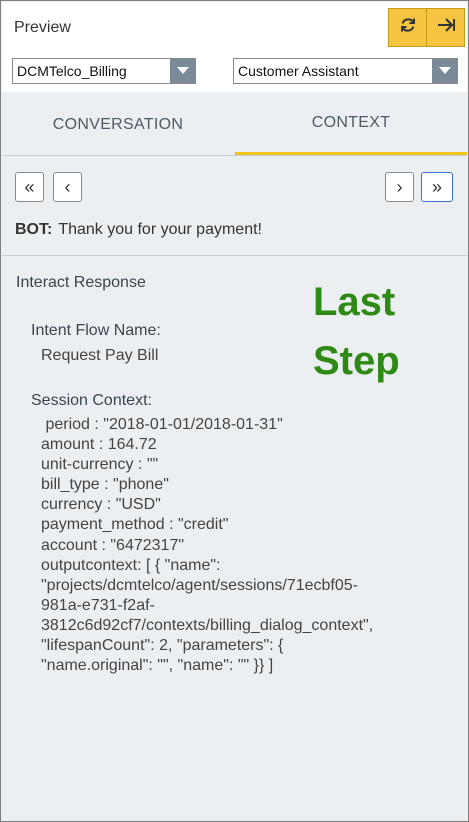 The width and height of the screenshot is (469, 822). What do you see at coordinates (72, 71) in the screenshot?
I see `bot-select-value: DCMTelco_Billing` at bounding box center [72, 71].